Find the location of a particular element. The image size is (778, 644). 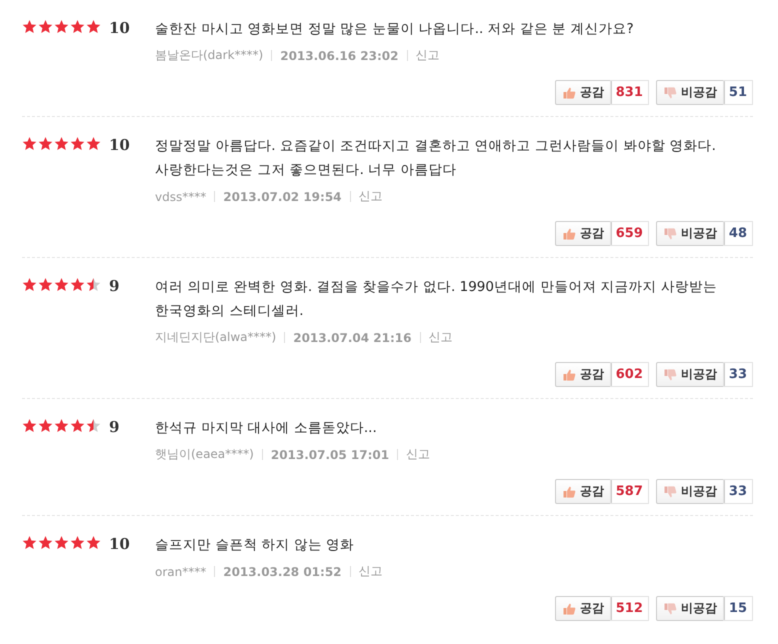

dislike-count: 15 is located at coordinates (737, 608).